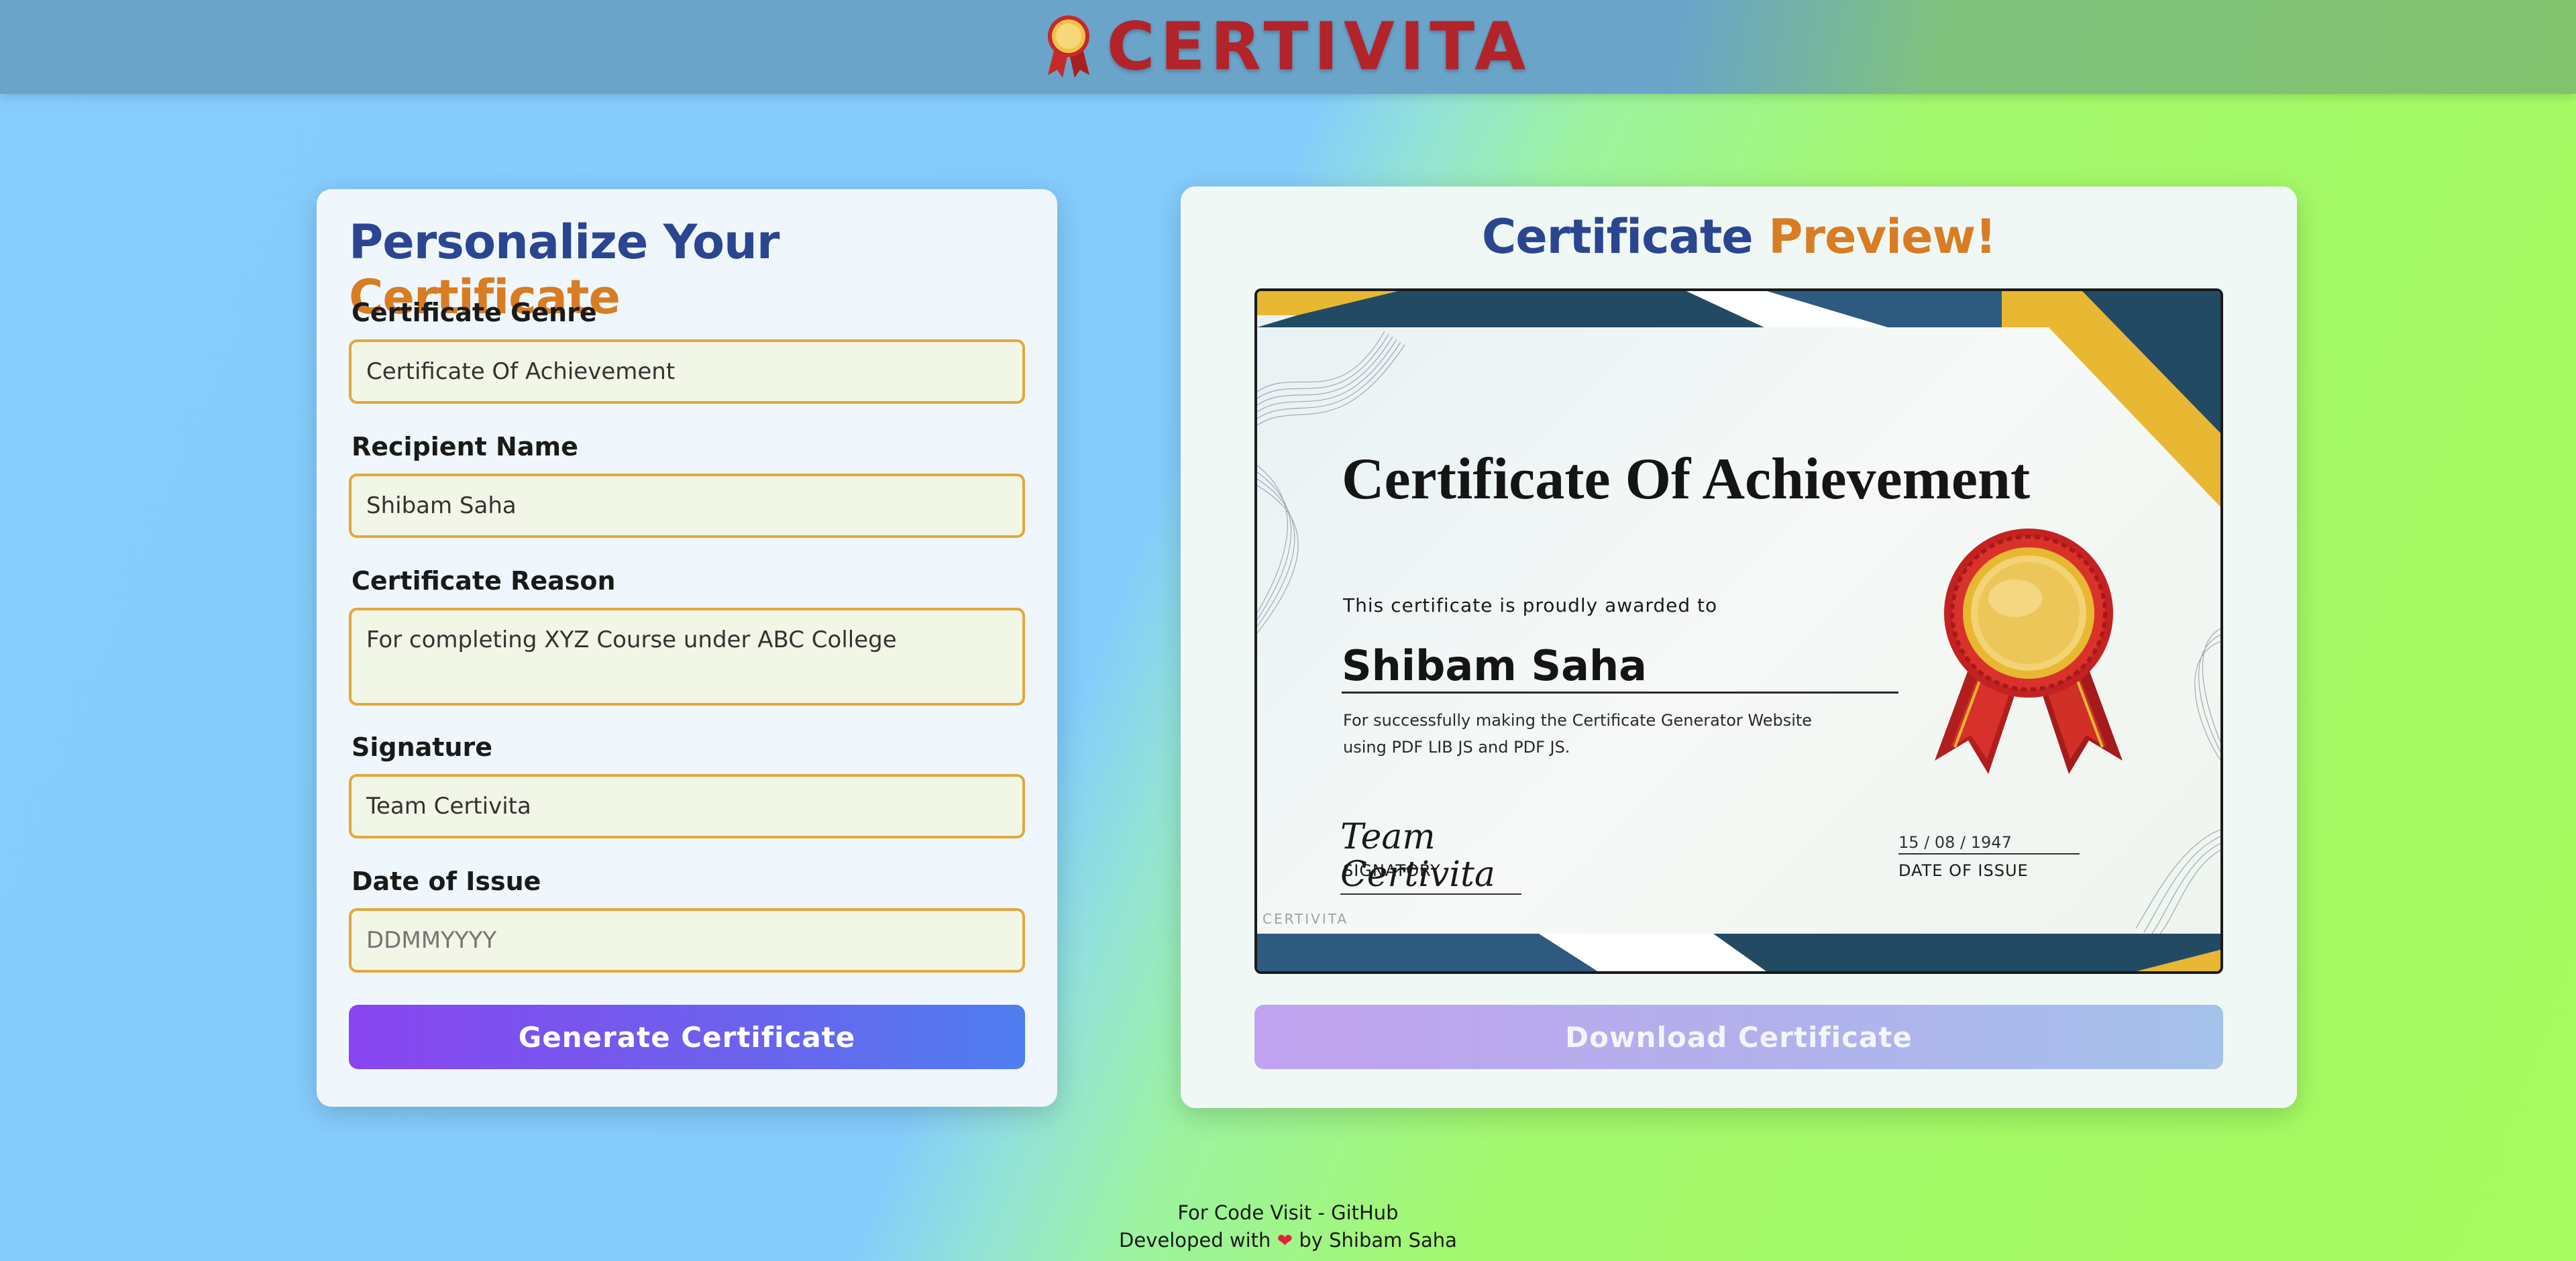 Image resolution: width=2576 pixels, height=1261 pixels. What do you see at coordinates (1530, 605) in the screenshot?
I see `certificate-awarded-text: This certificate is proudly awarded to` at bounding box center [1530, 605].